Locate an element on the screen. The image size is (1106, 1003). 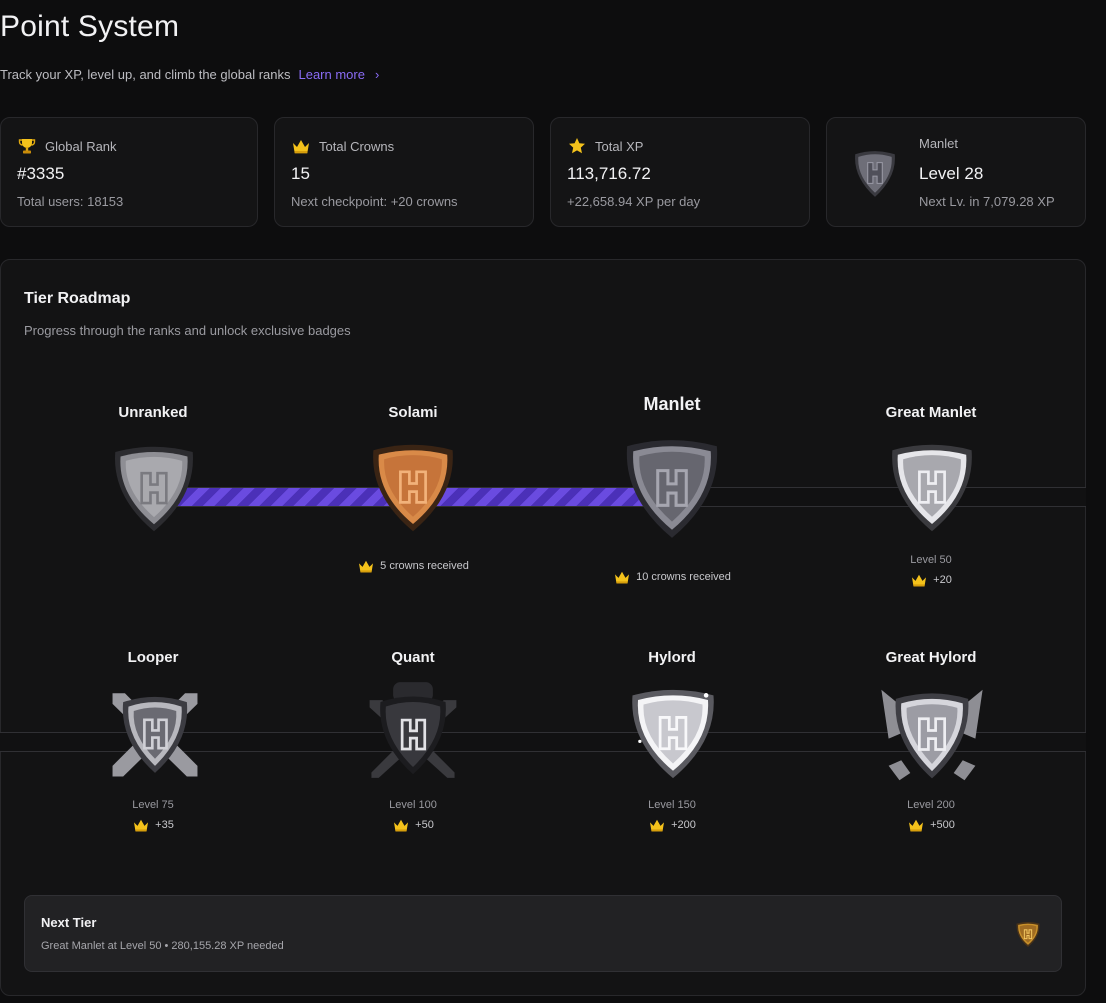
tier-solami-reward: 5 crowns received is located at coordinates (413, 568).